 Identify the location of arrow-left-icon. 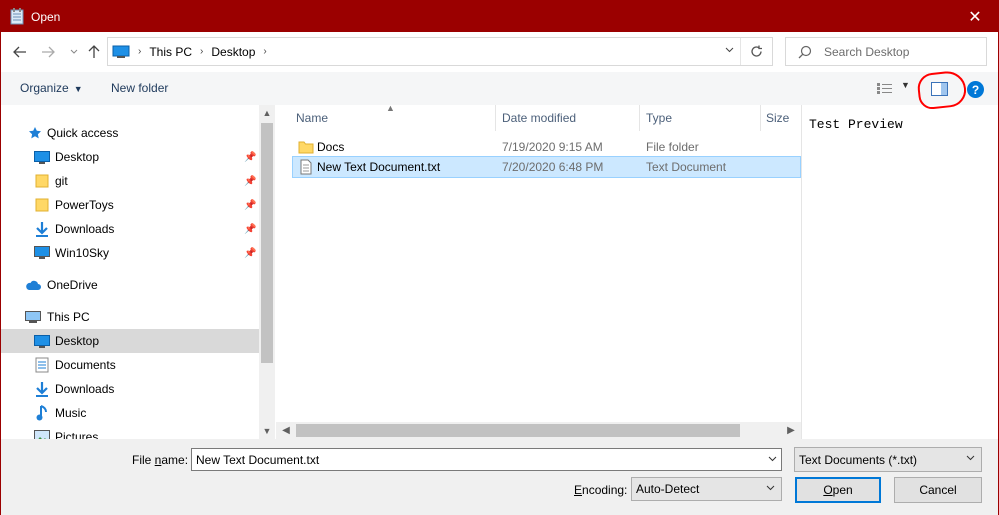
(19, 52).